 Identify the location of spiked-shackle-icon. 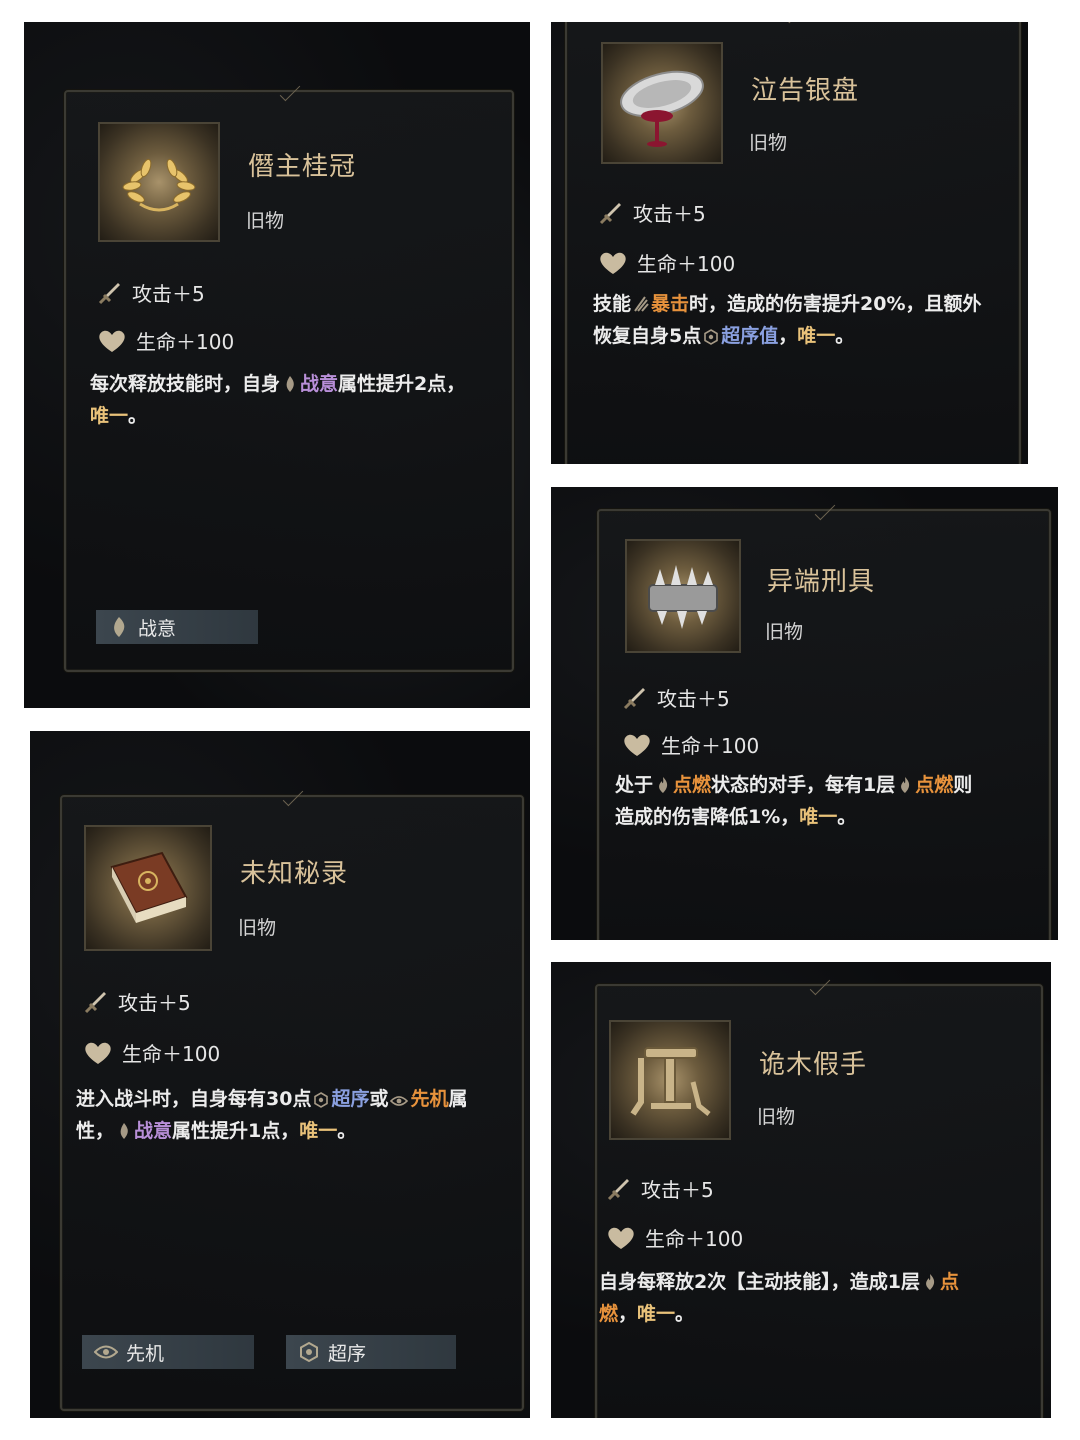
(683, 597).